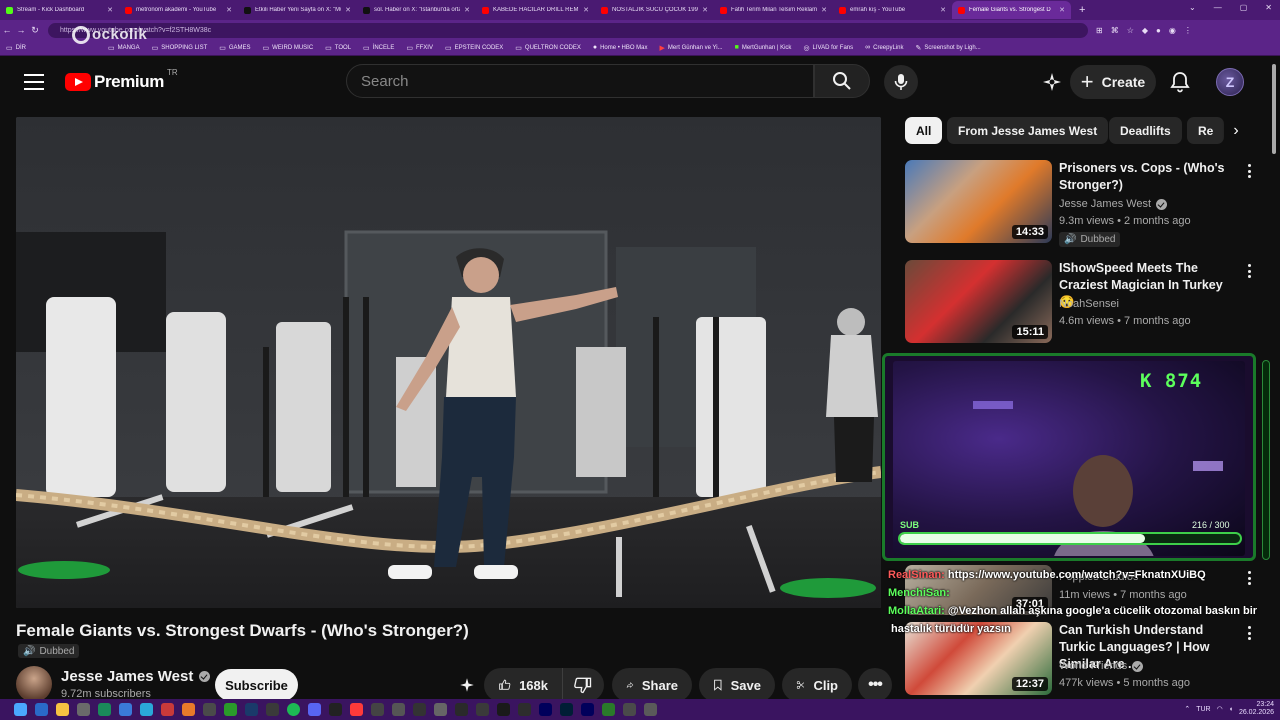 The width and height of the screenshot is (1280, 720). I want to click on like-button: 168k, so click(523, 685).